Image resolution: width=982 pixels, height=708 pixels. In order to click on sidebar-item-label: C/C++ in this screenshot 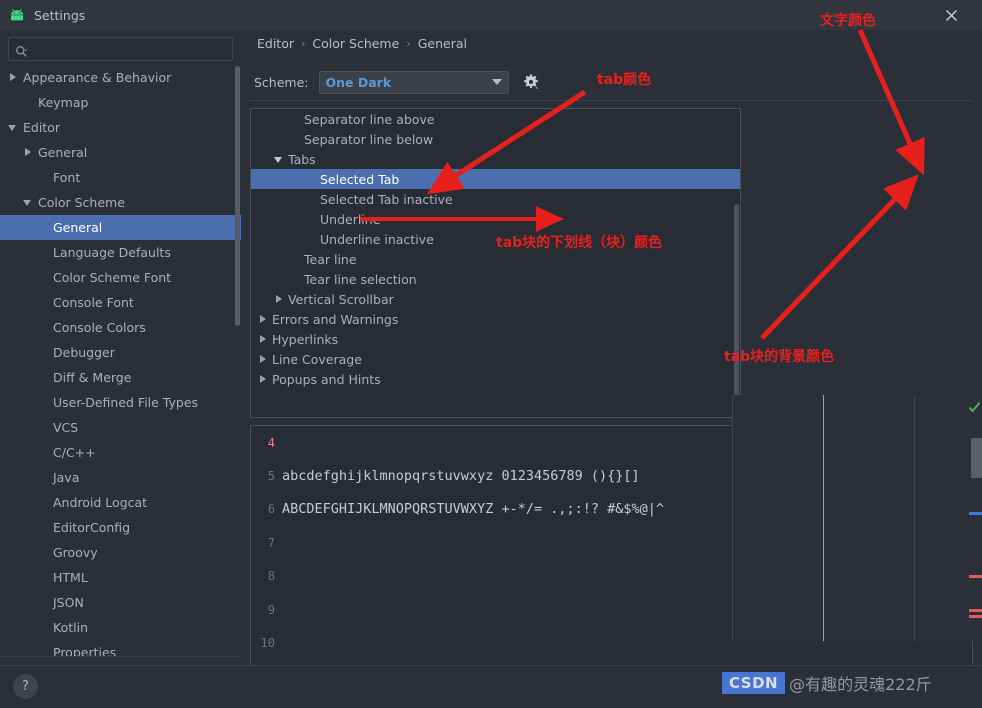, I will do `click(74, 452)`.